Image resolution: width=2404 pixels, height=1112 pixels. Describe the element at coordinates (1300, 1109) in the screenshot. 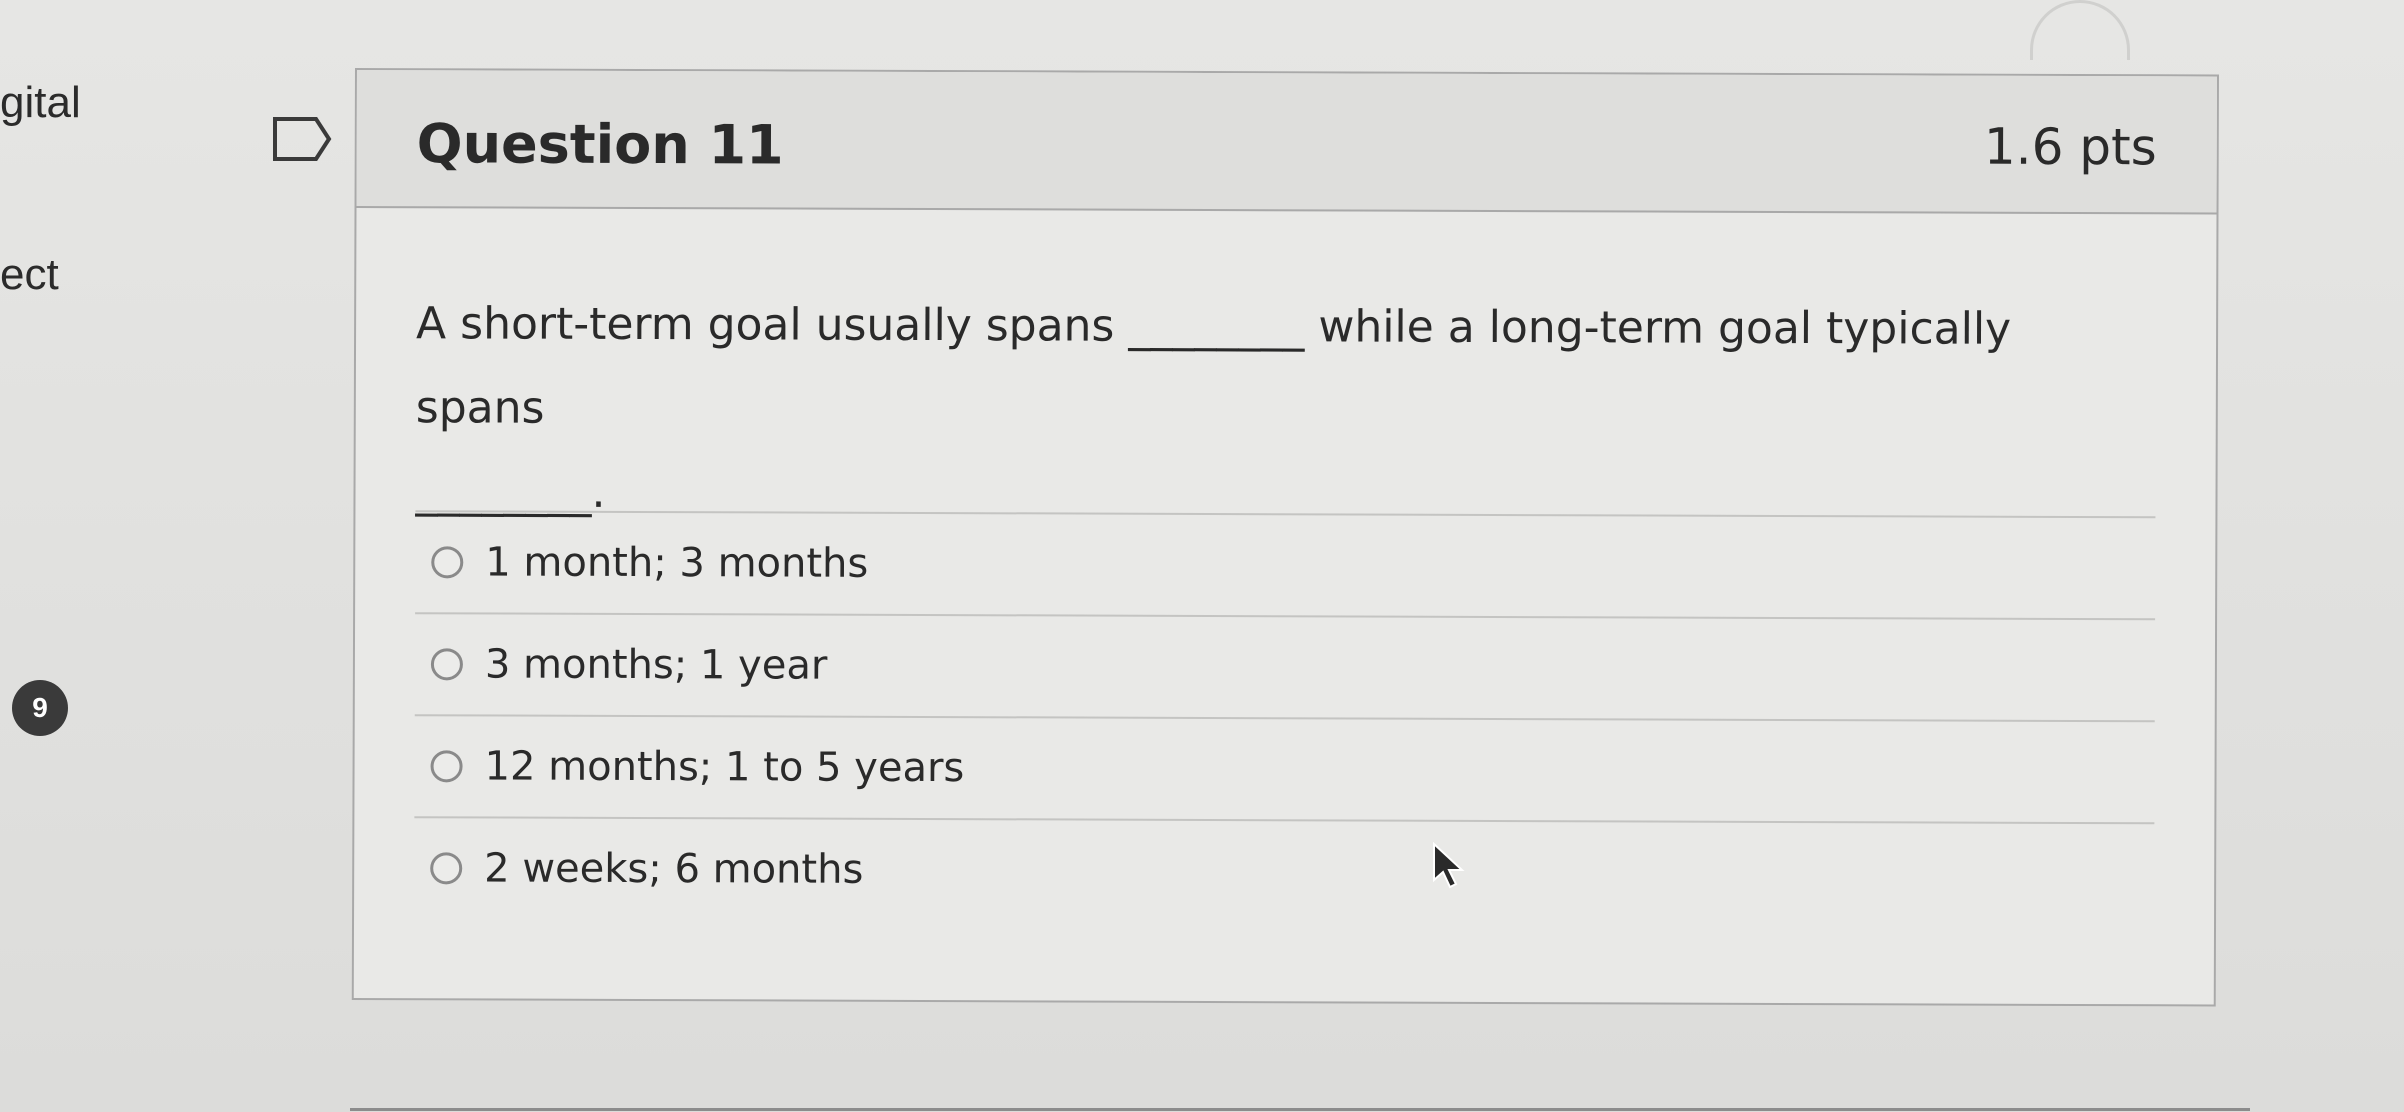

I see `section-divider` at that location.